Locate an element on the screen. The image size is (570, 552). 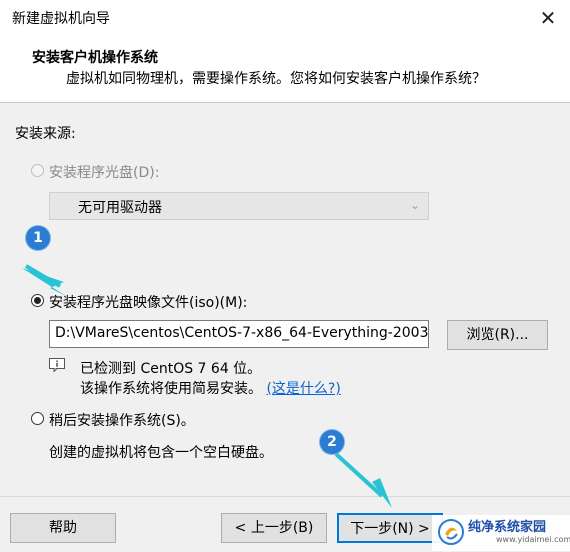
arrow-2-icon is located at coordinates (382, 493).